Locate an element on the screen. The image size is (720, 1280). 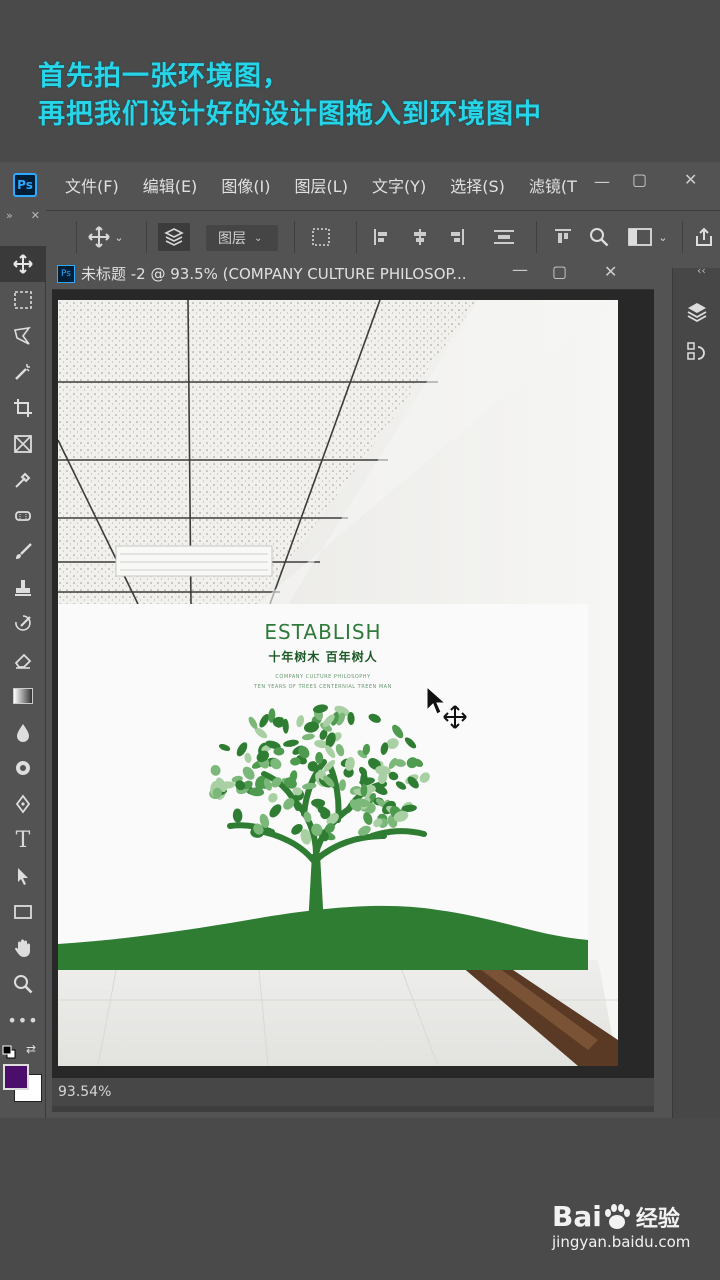
ps-document-icon: Ps is located at coordinates (66, 273).